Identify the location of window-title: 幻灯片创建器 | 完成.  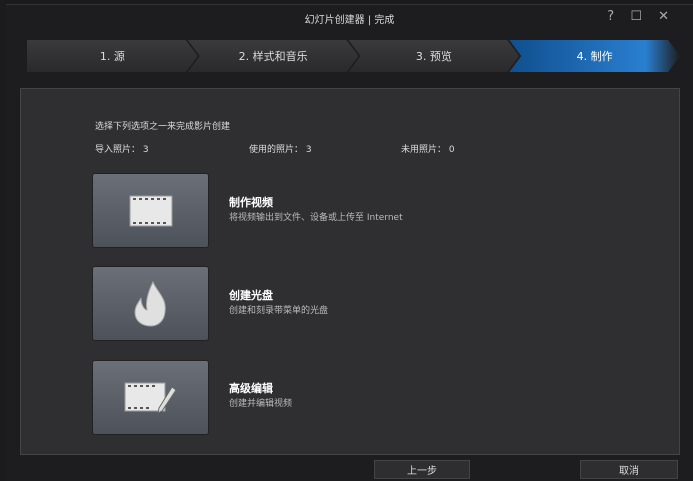
(349, 20).